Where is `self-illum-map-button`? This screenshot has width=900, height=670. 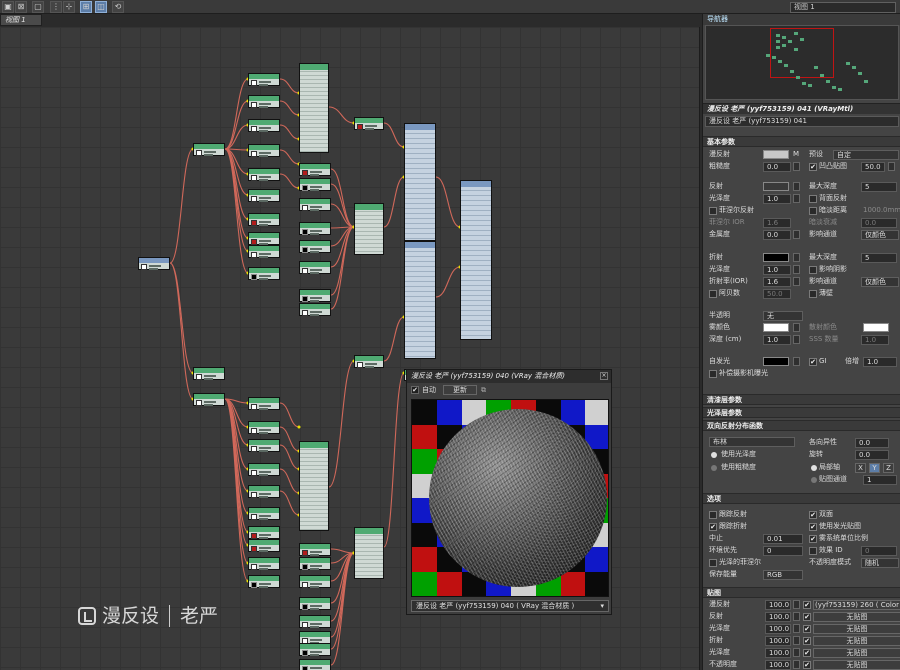
self-illum-map-button is located at coordinates (796, 361).